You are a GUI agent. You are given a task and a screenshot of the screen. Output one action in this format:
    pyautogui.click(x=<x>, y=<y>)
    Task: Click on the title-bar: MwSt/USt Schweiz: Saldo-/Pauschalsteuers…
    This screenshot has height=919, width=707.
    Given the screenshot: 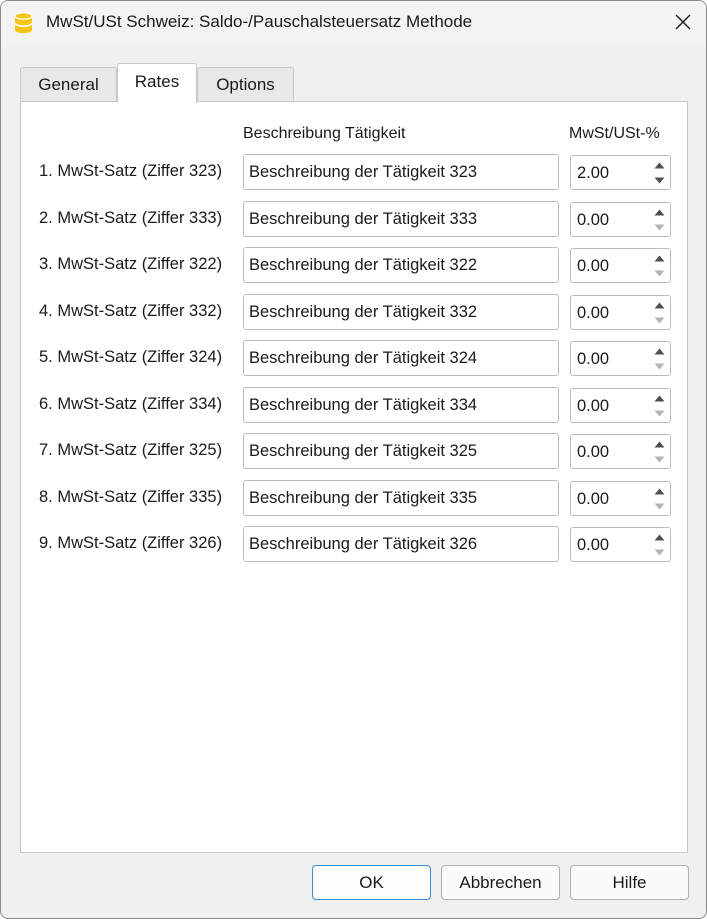 What is the action you would take?
    pyautogui.click(x=353, y=24)
    